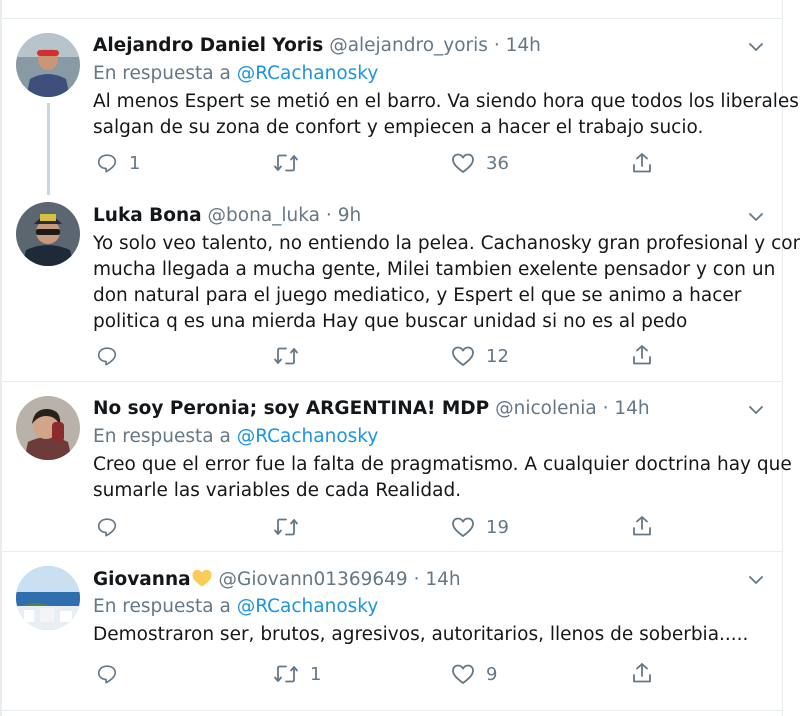 The width and height of the screenshot is (800, 716). Describe the element at coordinates (264, 215) in the screenshot. I see `user-handle: @bona_luka` at that location.